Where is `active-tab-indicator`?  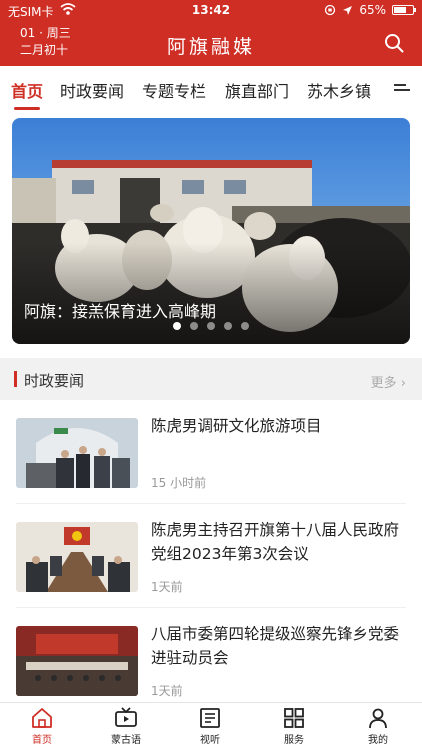 active-tab-indicator is located at coordinates (27, 108).